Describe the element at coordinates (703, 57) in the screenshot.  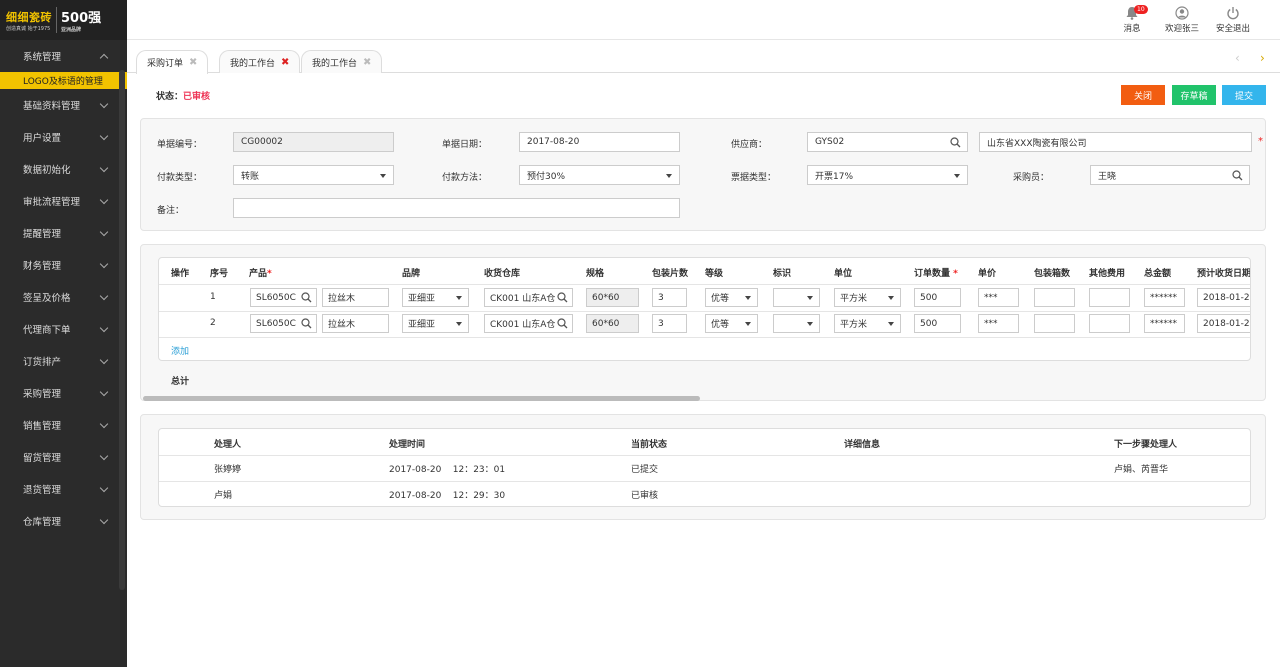
I see `tab-bar: 采购订单 ✖ 我的工作台 ✖ 我的工作台 ✖ ‹ ›` at that location.